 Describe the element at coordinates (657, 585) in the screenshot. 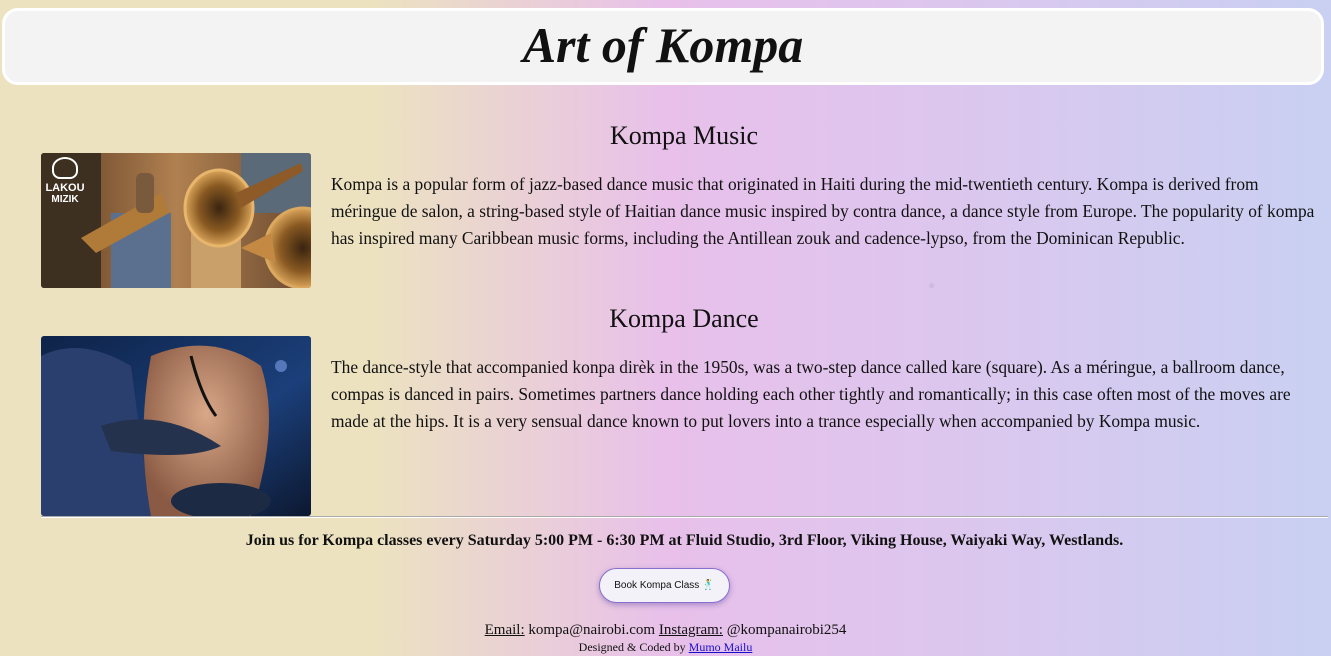

I see `book-button-label: Book Kompa Class` at that location.